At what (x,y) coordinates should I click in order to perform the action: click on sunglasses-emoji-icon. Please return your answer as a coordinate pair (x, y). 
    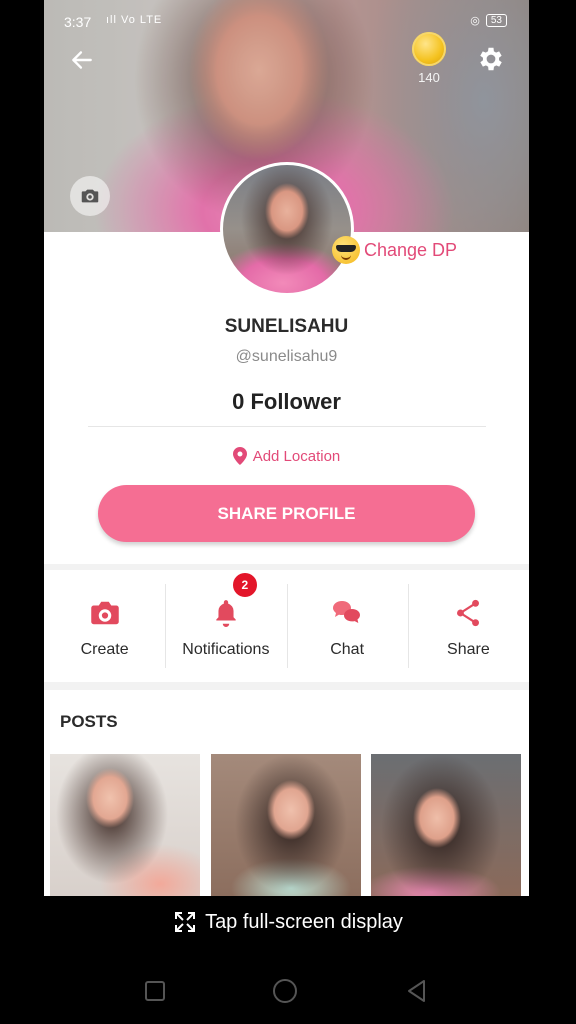
    Looking at the image, I should click on (346, 250).